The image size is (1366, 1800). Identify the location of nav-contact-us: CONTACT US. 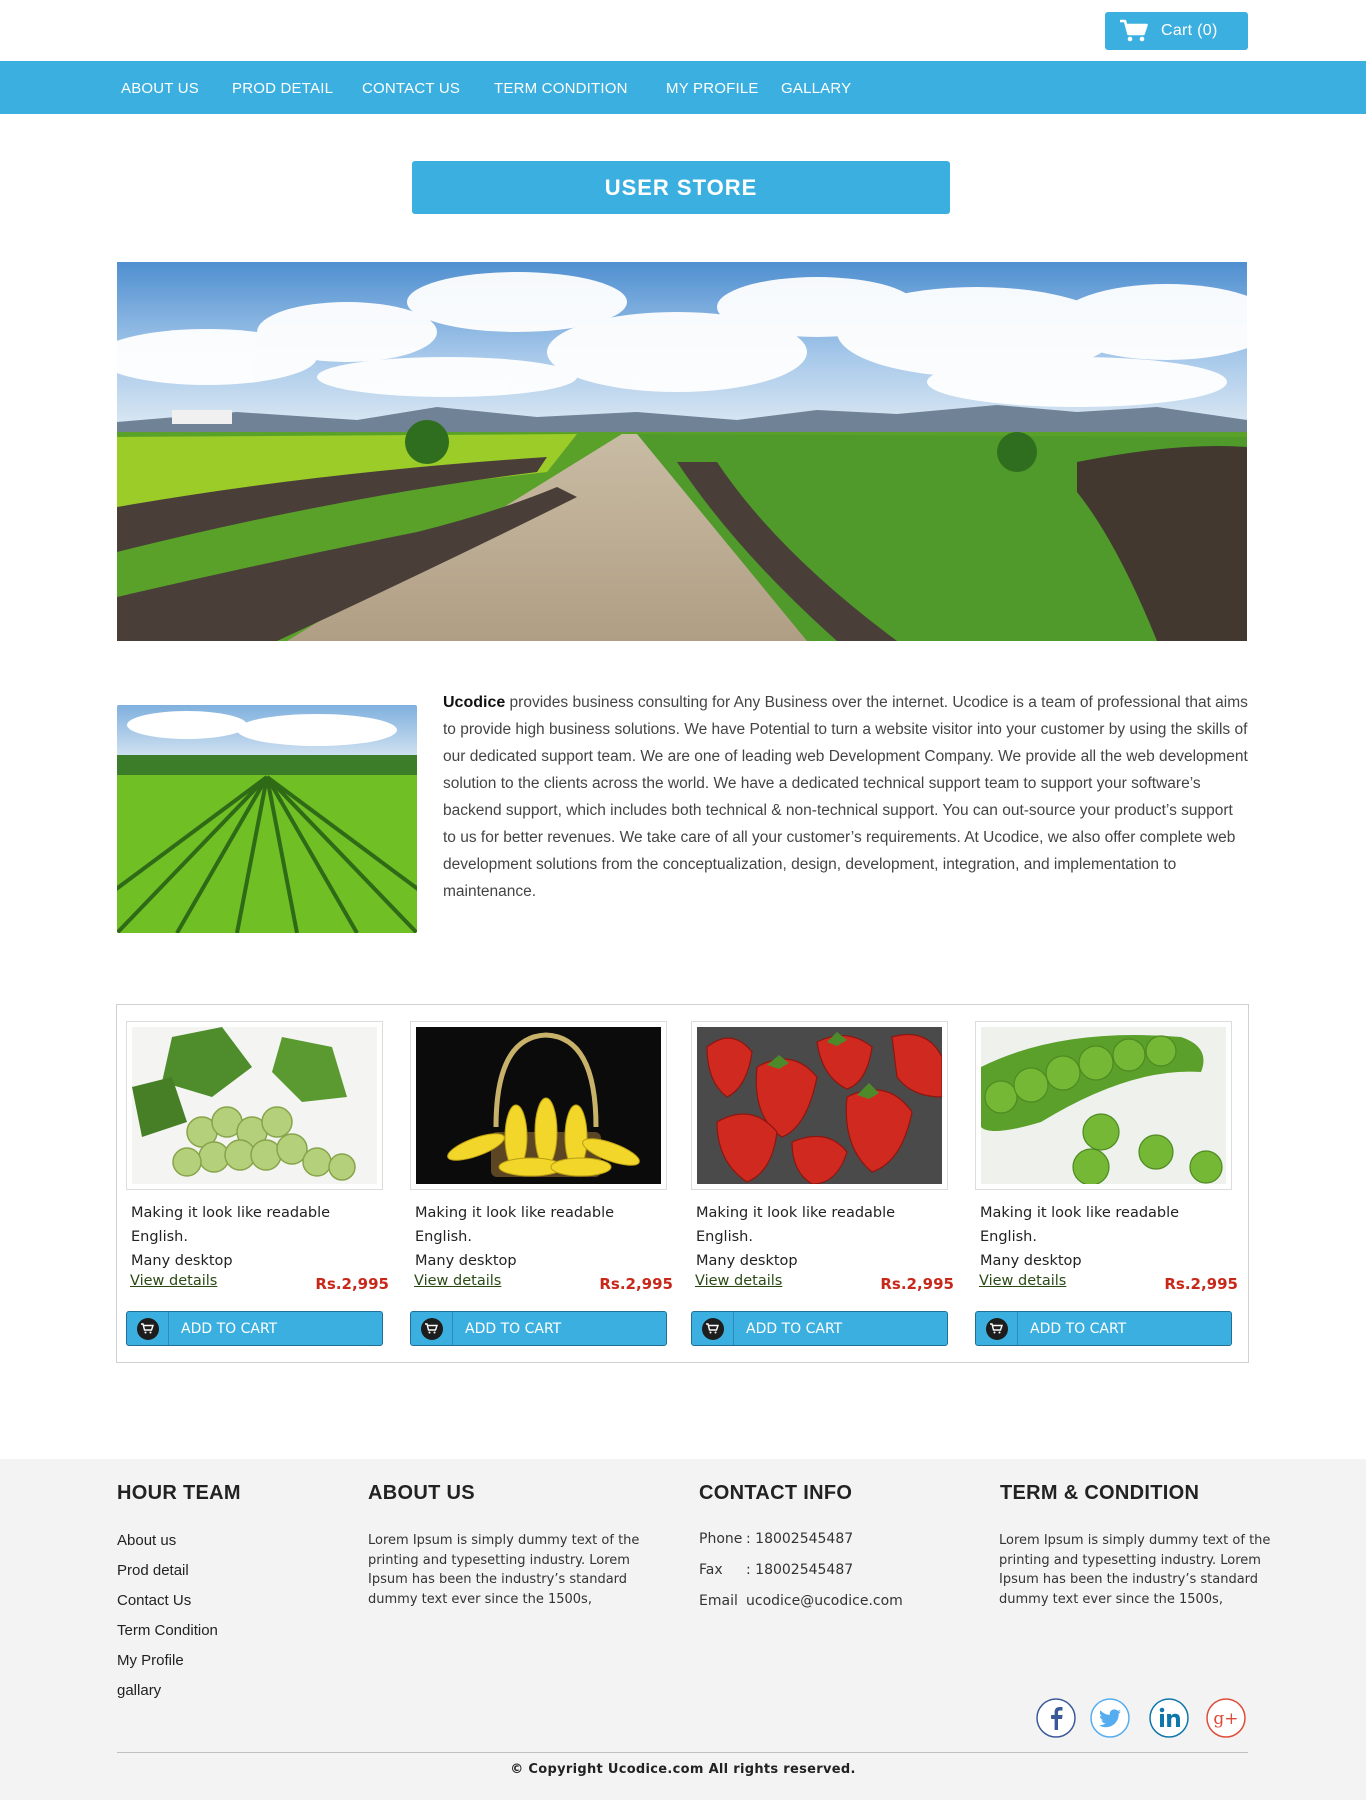
(411, 87).